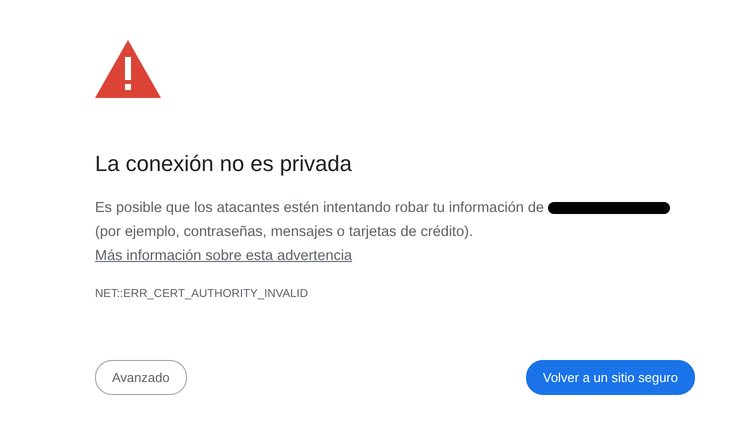 This screenshot has height=421, width=752. Describe the element at coordinates (128, 69) in the screenshot. I see `warning-icon` at that location.